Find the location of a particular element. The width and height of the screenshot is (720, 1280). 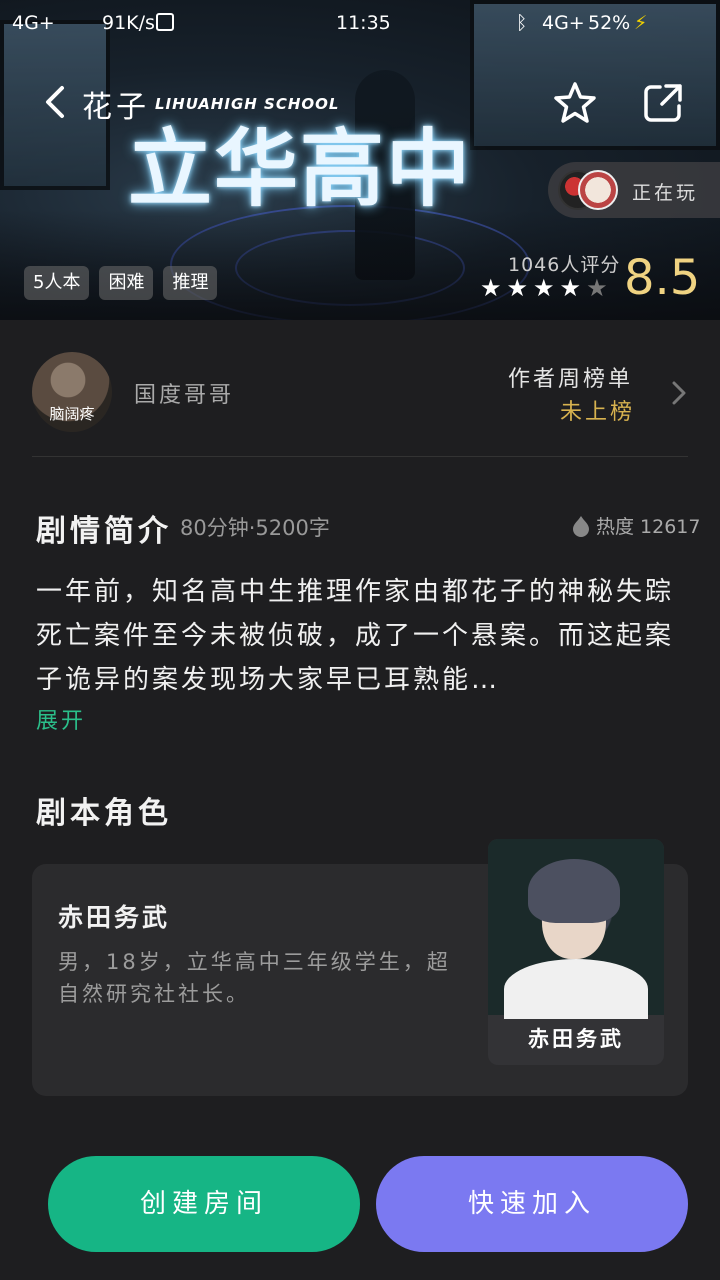

app-notification-icon is located at coordinates (165, 22).